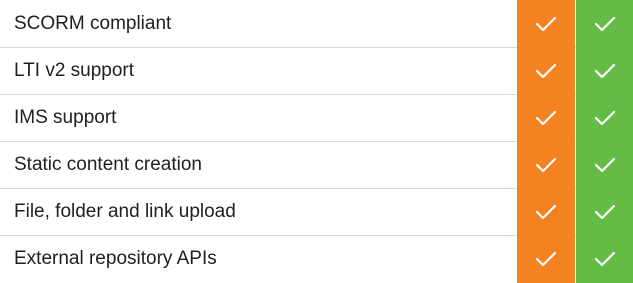 The width and height of the screenshot is (633, 283). What do you see at coordinates (115, 258) in the screenshot?
I see `feature-label: External repository APIs` at bounding box center [115, 258].